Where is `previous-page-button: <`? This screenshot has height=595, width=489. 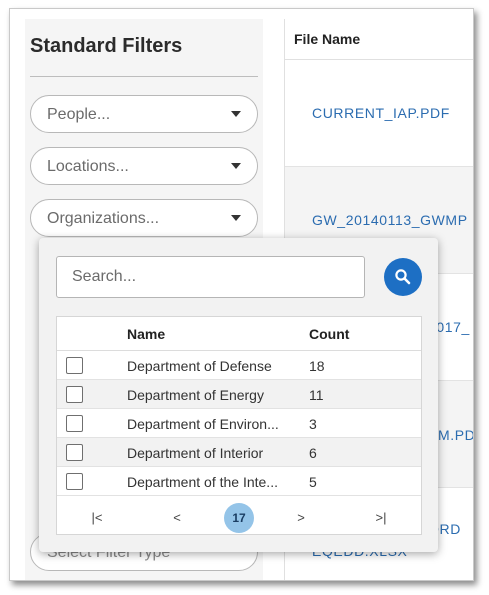
previous-page-button: < is located at coordinates (177, 518).